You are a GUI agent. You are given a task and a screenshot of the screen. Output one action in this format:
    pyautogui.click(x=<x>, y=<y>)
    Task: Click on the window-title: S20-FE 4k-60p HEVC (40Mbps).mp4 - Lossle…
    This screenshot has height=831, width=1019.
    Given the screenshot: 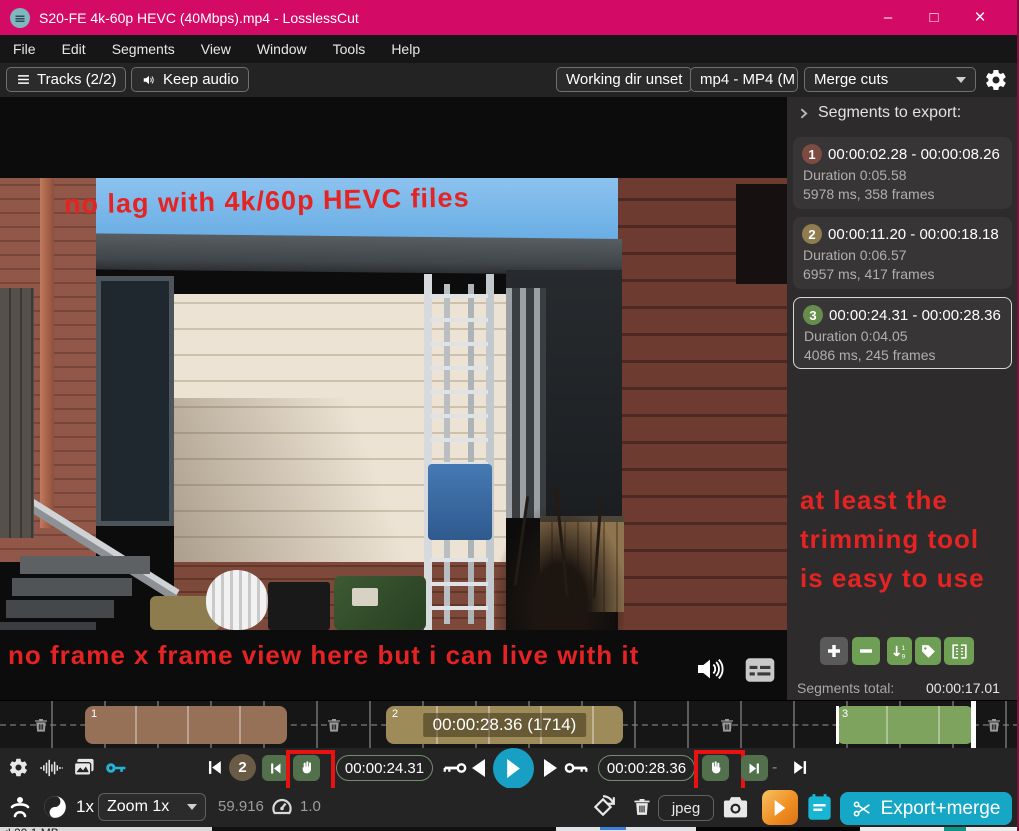 What is the action you would take?
    pyautogui.click(x=199, y=17)
    